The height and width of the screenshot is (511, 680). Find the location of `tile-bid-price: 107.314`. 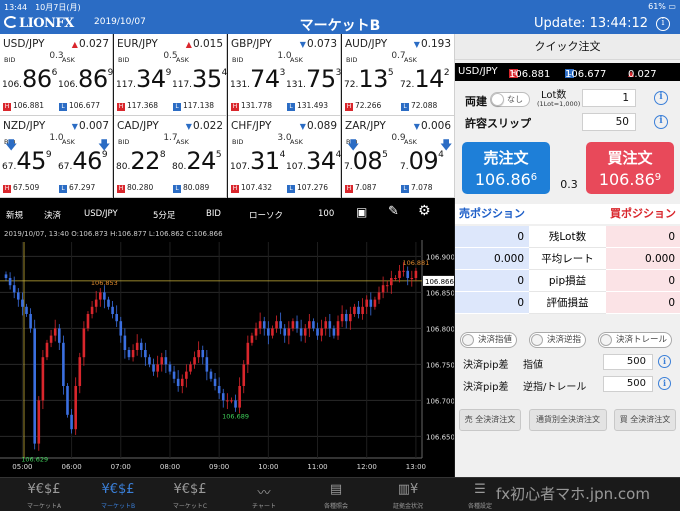

tile-bid-price: 107.314 is located at coordinates (257, 161).